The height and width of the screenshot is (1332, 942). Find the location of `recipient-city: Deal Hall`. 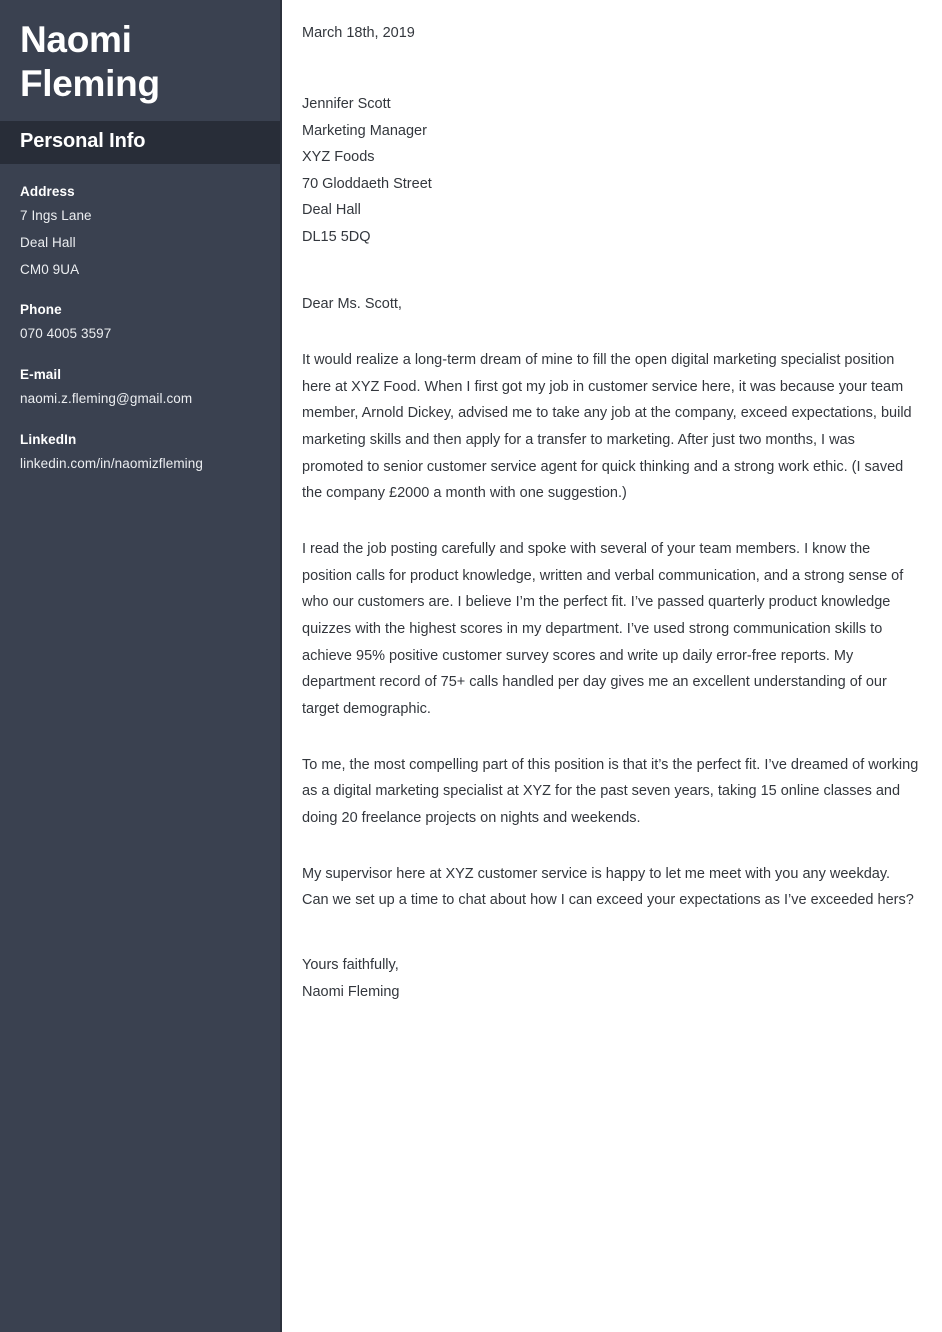

recipient-city: Deal Hall is located at coordinates (331, 210).